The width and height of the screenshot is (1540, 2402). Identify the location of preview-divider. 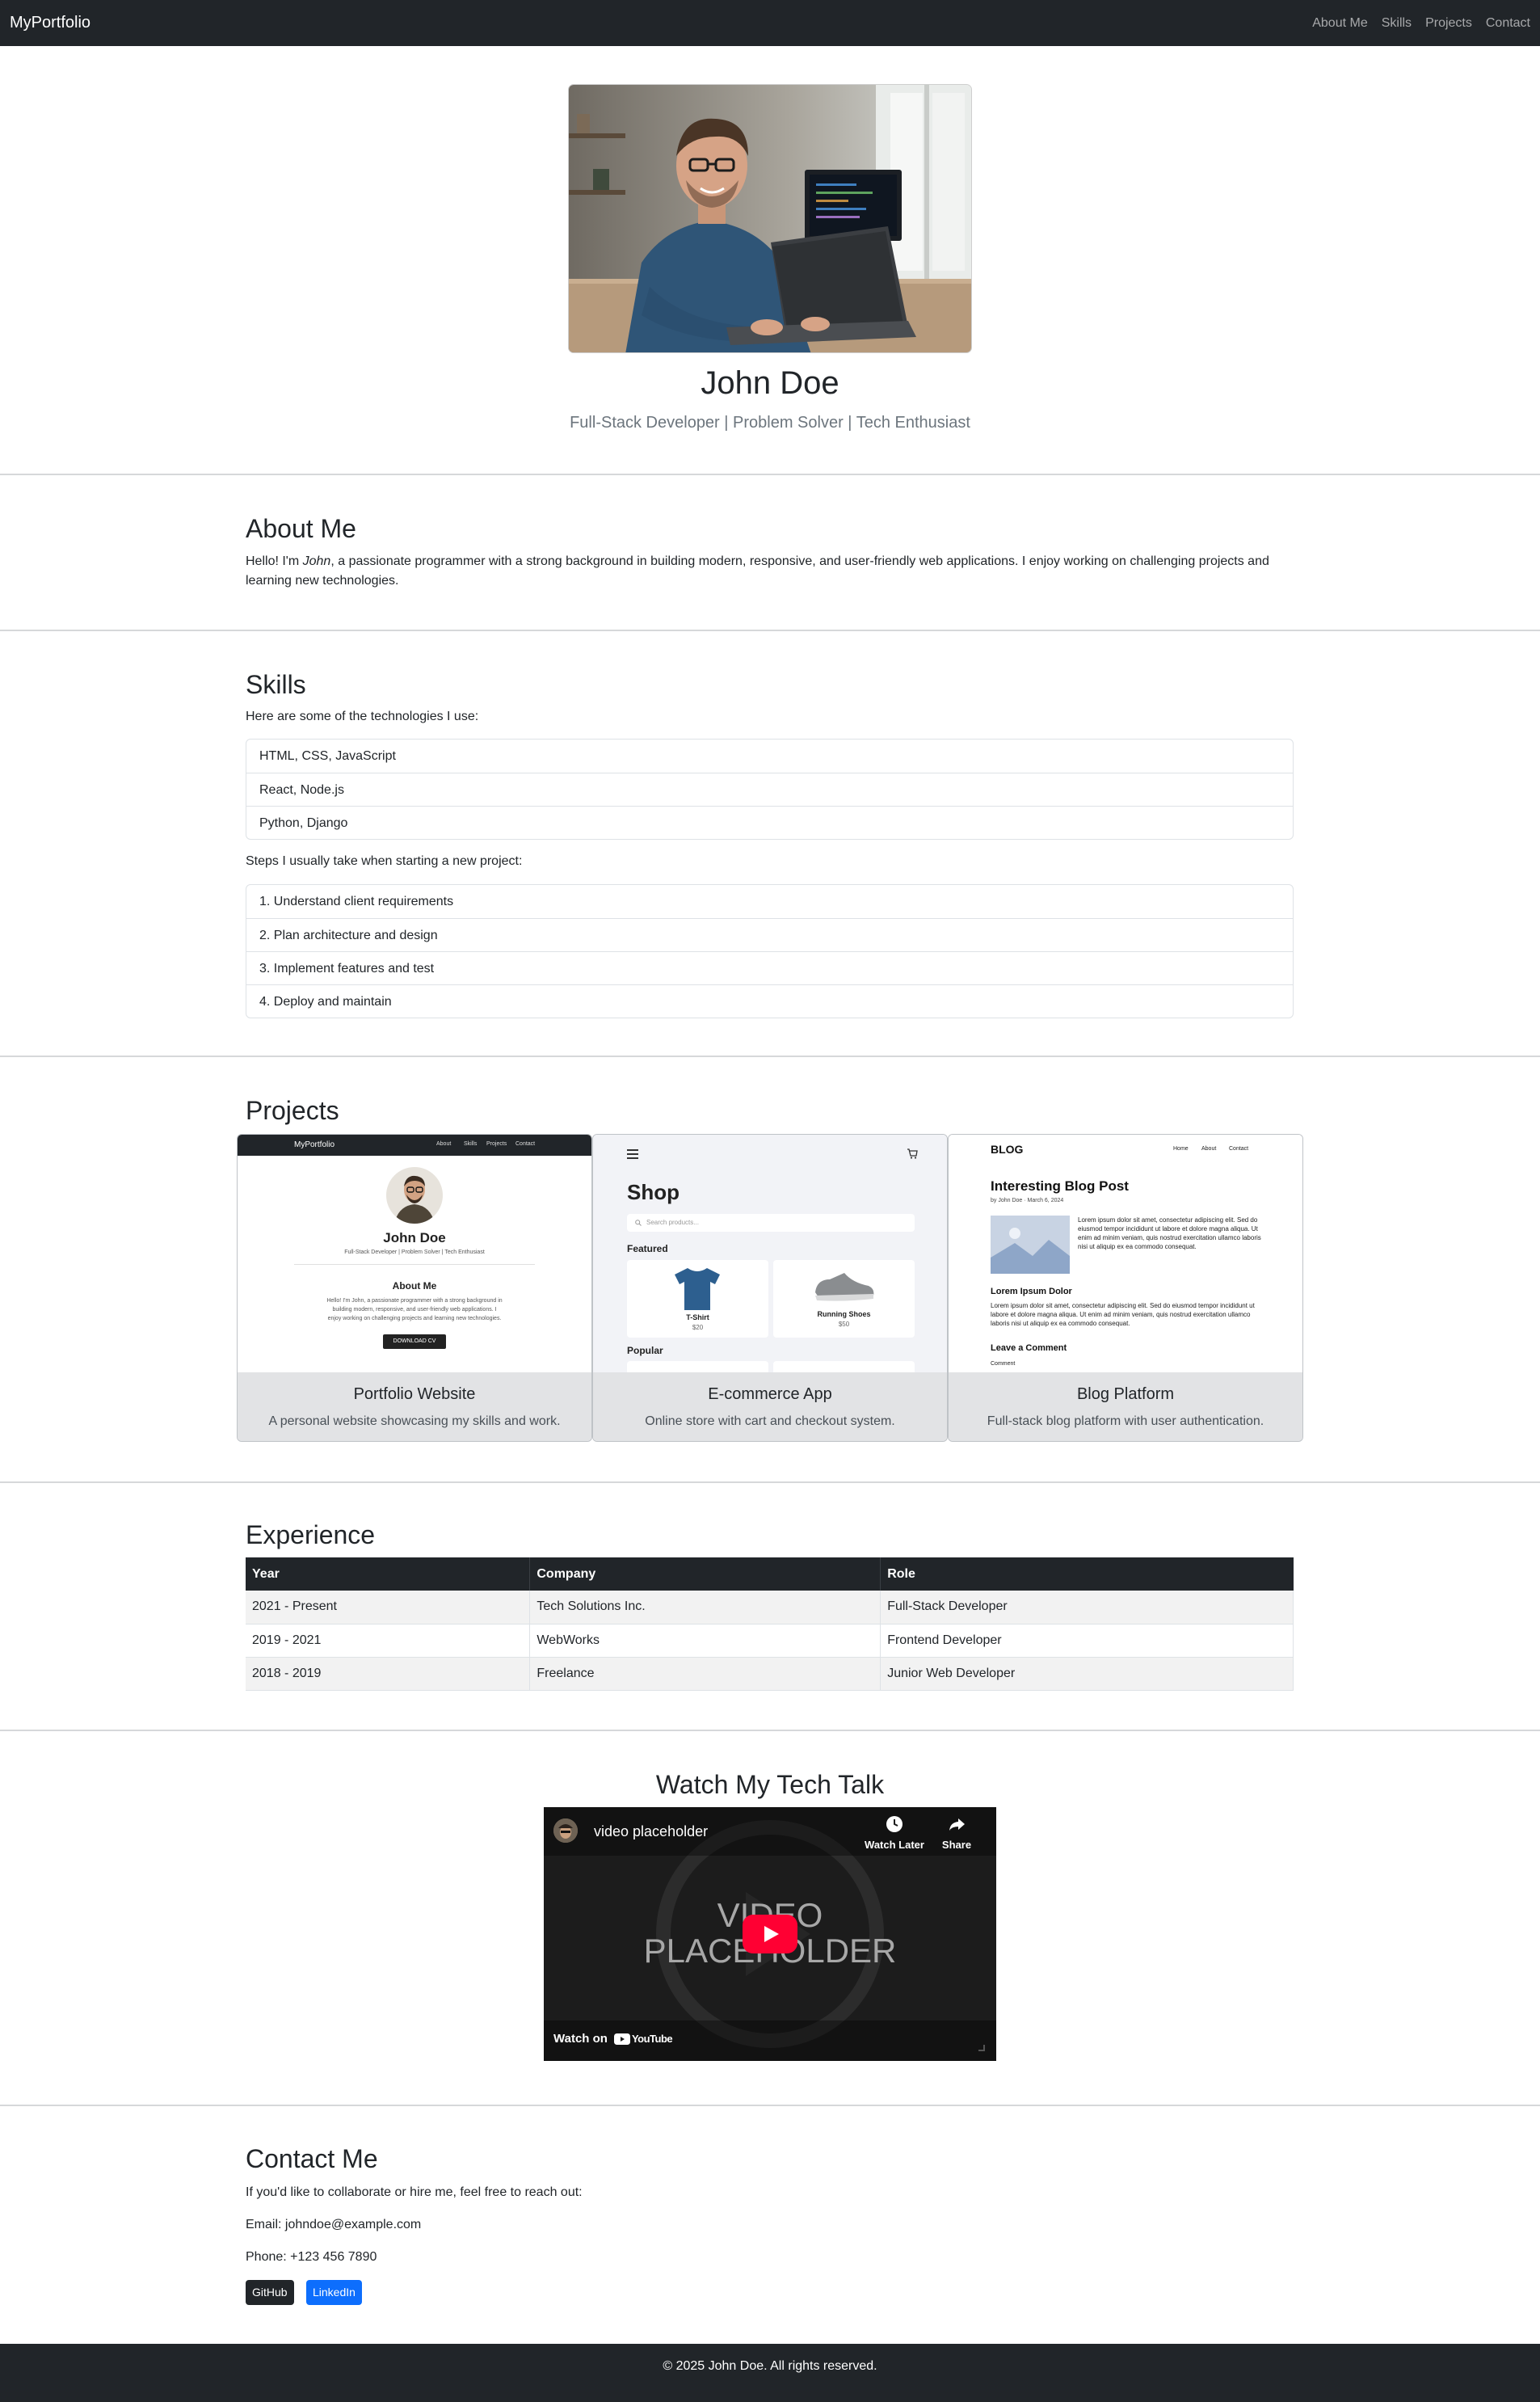
(414, 1264).